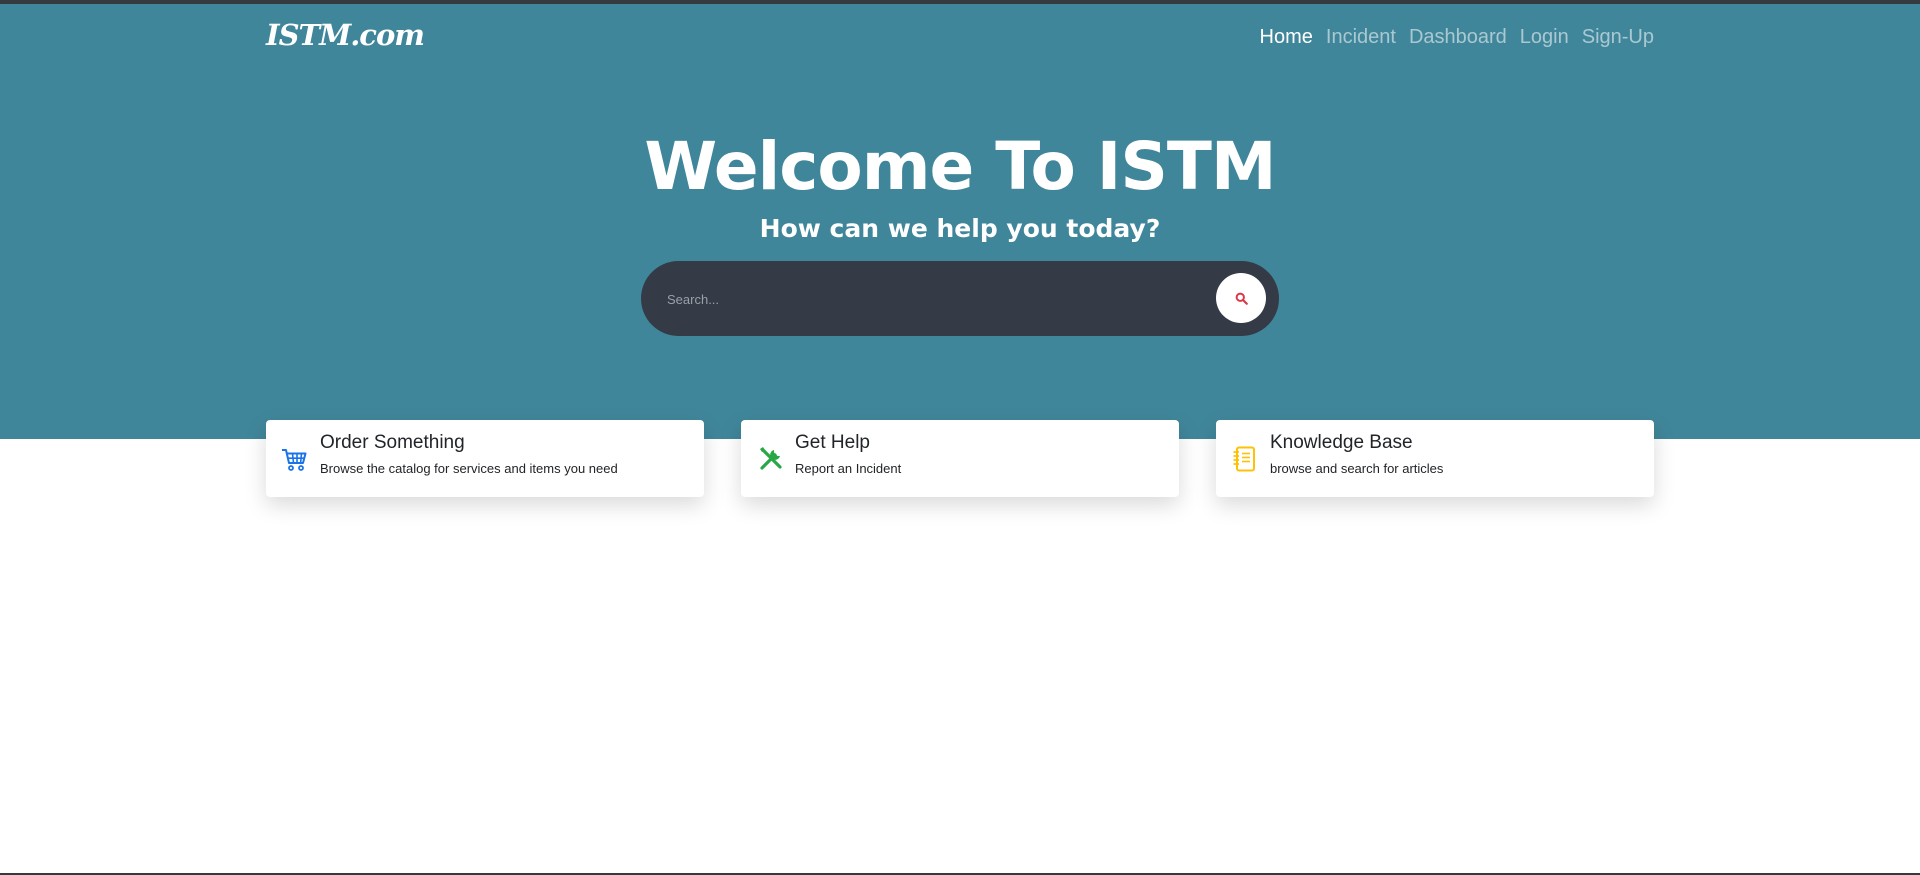 The image size is (1920, 875). Describe the element at coordinates (960, 458) in the screenshot. I see `card-get-help: Get Help Report an Incident` at that location.